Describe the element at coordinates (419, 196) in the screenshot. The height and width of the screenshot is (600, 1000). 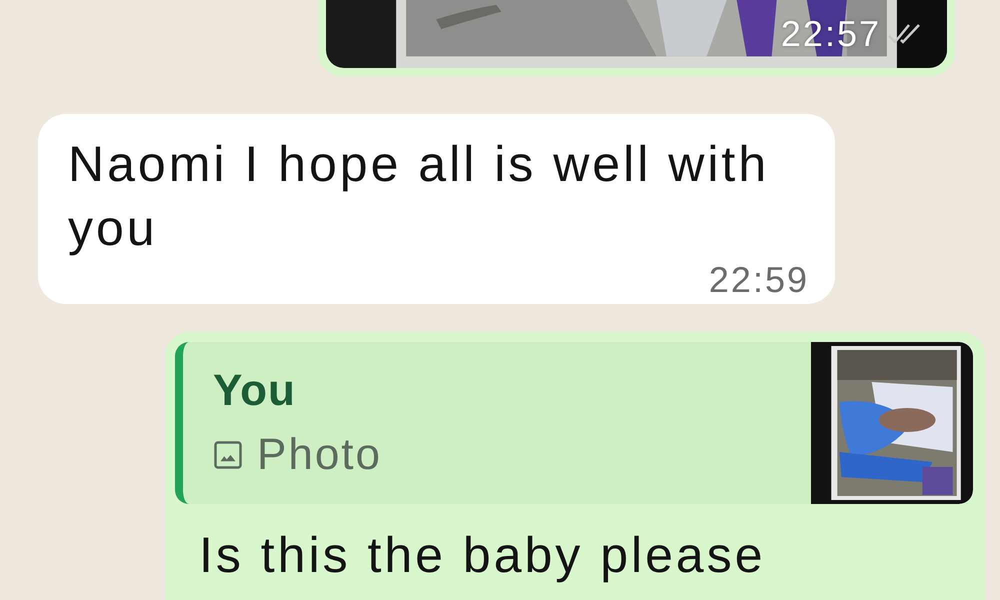
I see `message-text: Naomi I hope all is well with you` at that location.